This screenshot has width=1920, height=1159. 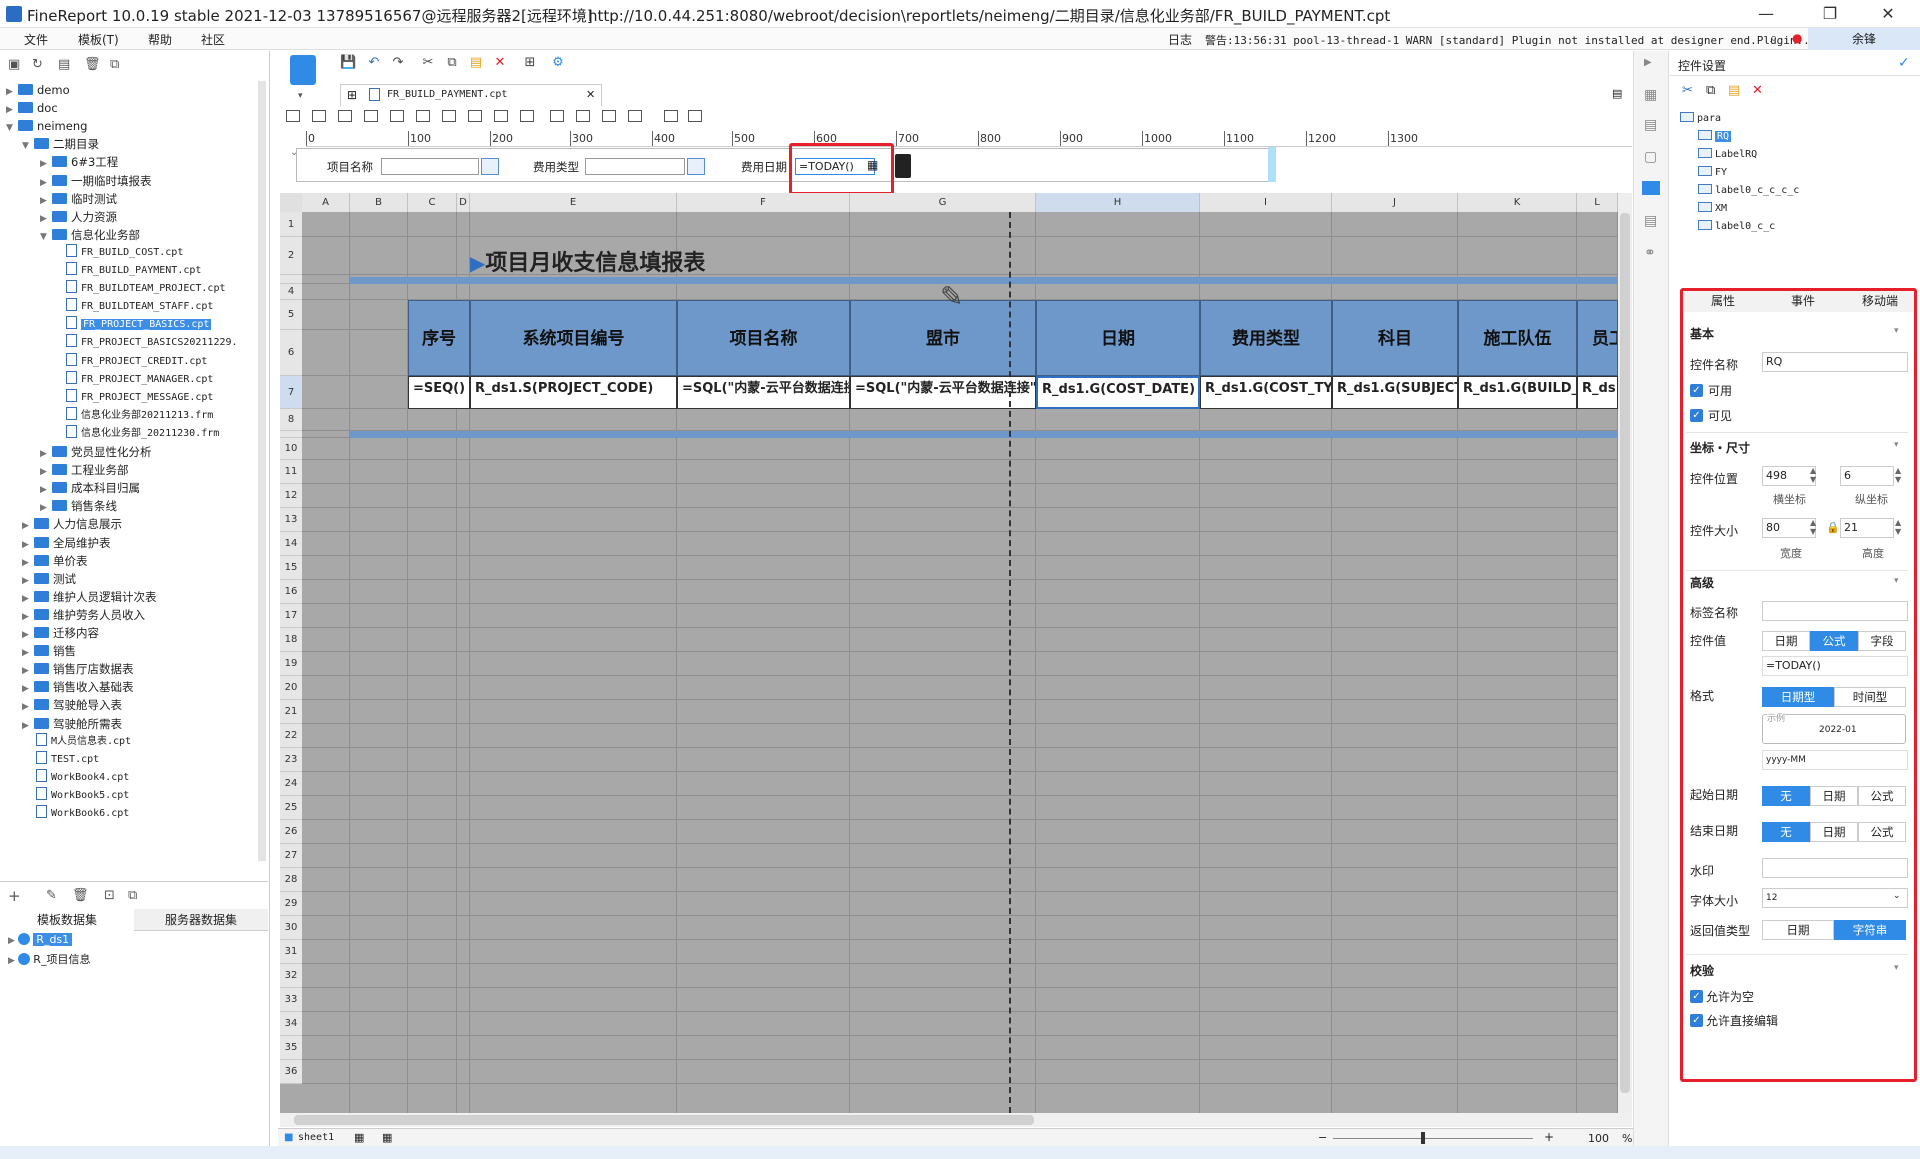 I want to click on checkbox-widget-icon, so click(x=397, y=116).